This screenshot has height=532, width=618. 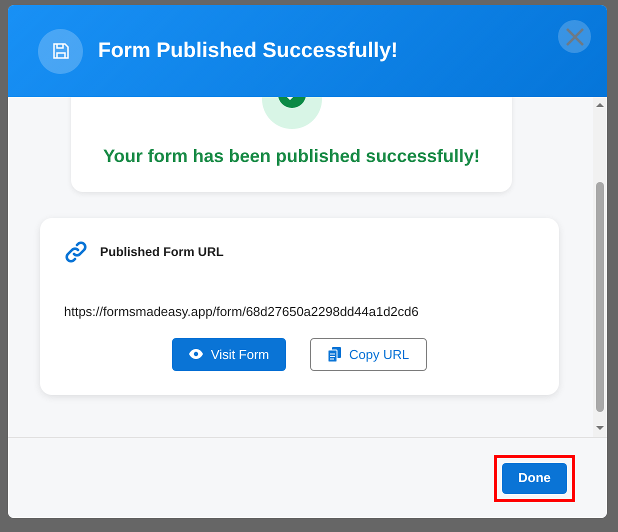 What do you see at coordinates (335, 354) in the screenshot?
I see `copy-icon` at bounding box center [335, 354].